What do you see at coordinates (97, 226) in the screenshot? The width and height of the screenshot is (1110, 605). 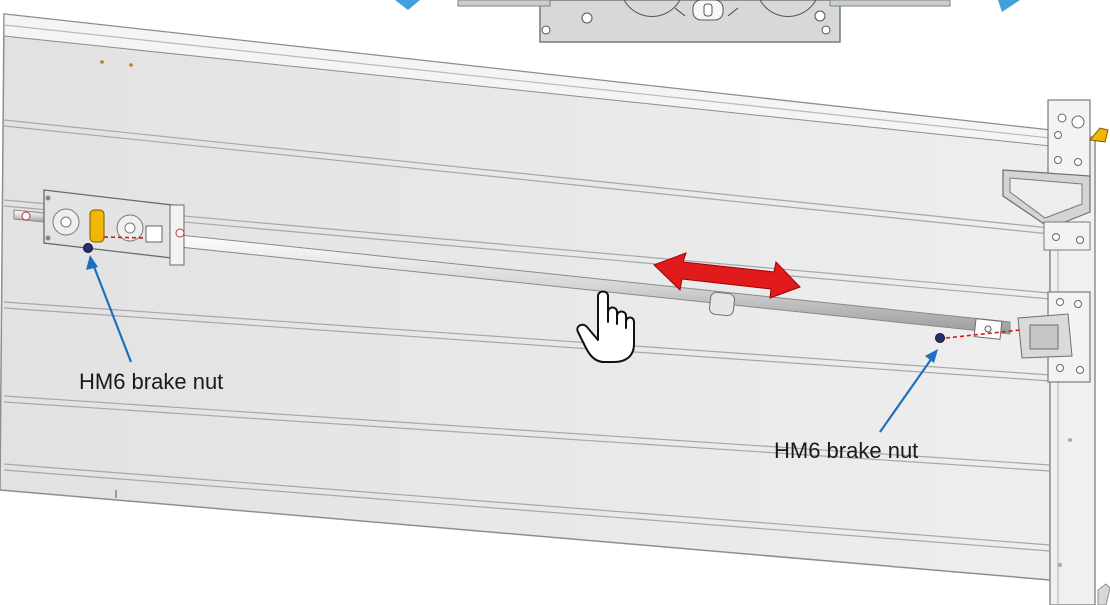 I see `lock-cylinder` at bounding box center [97, 226].